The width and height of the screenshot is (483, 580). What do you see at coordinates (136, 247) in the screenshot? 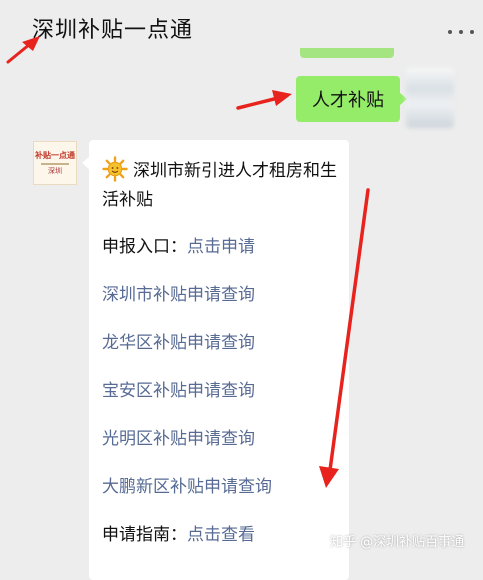
I see `entry-label: 申报入口` at bounding box center [136, 247].